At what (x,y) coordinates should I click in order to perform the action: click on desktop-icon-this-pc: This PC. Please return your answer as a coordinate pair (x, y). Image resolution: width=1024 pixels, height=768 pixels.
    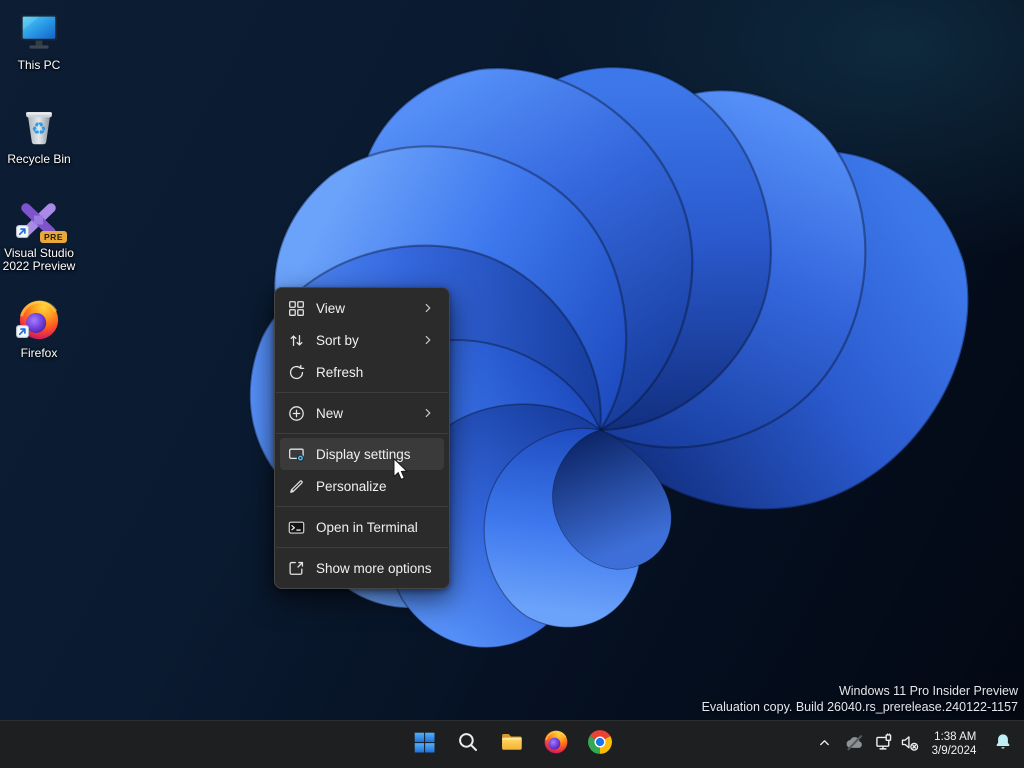
    Looking at the image, I should click on (39, 40).